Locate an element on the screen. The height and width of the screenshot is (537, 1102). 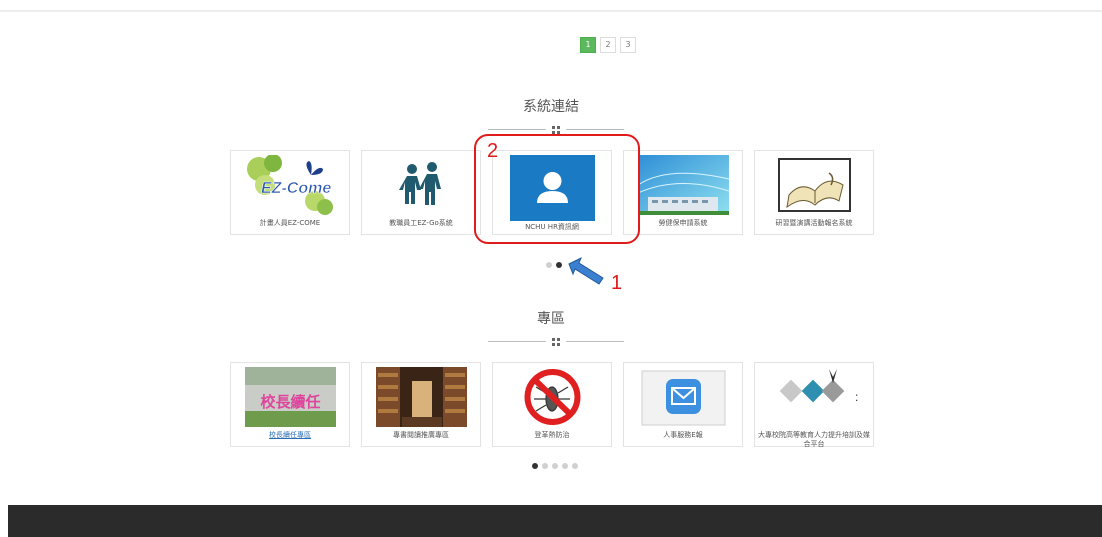
card-caption: 登革熱防治 is located at coordinates (552, 435).